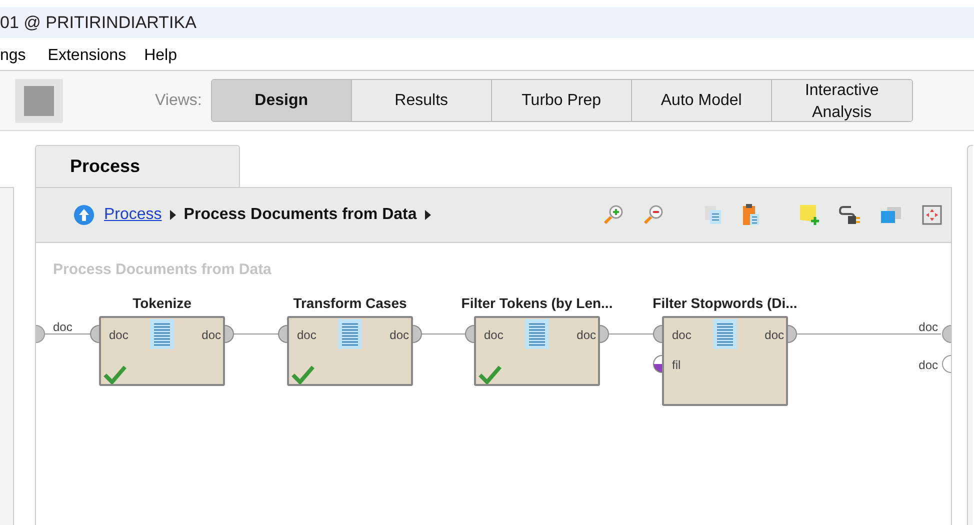 The image size is (974, 525). I want to click on breadcrumb-link: Process, so click(133, 215).